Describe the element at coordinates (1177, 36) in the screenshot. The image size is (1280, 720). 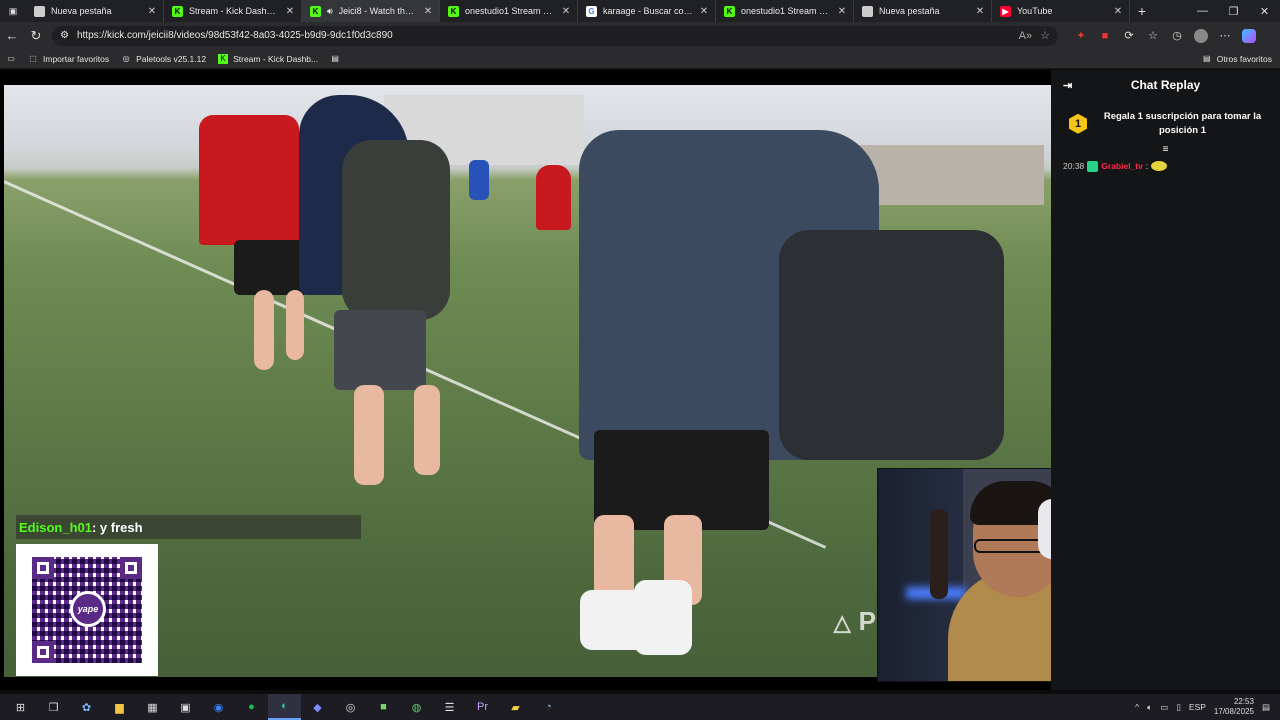
I see `history-icon: ◷` at that location.